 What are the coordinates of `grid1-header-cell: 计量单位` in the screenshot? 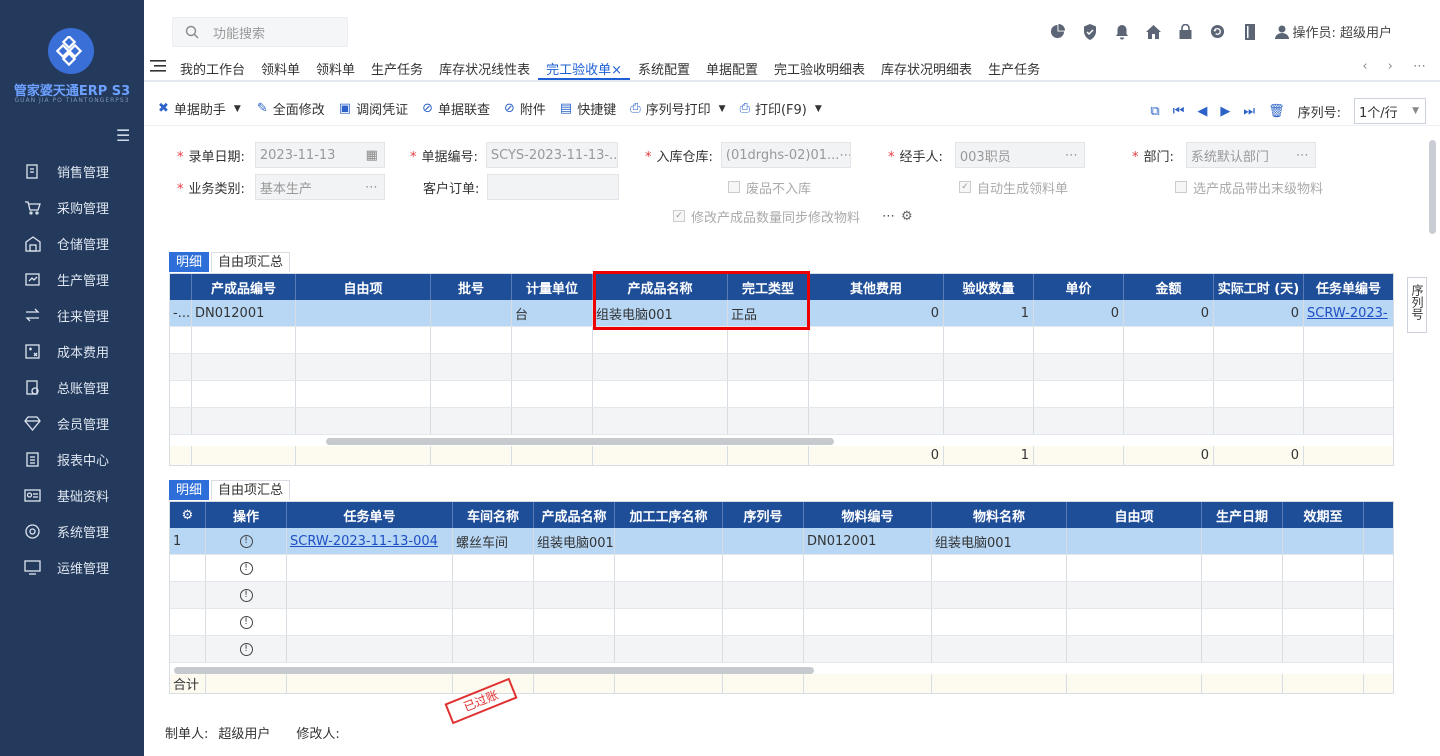 It's located at (552, 287).